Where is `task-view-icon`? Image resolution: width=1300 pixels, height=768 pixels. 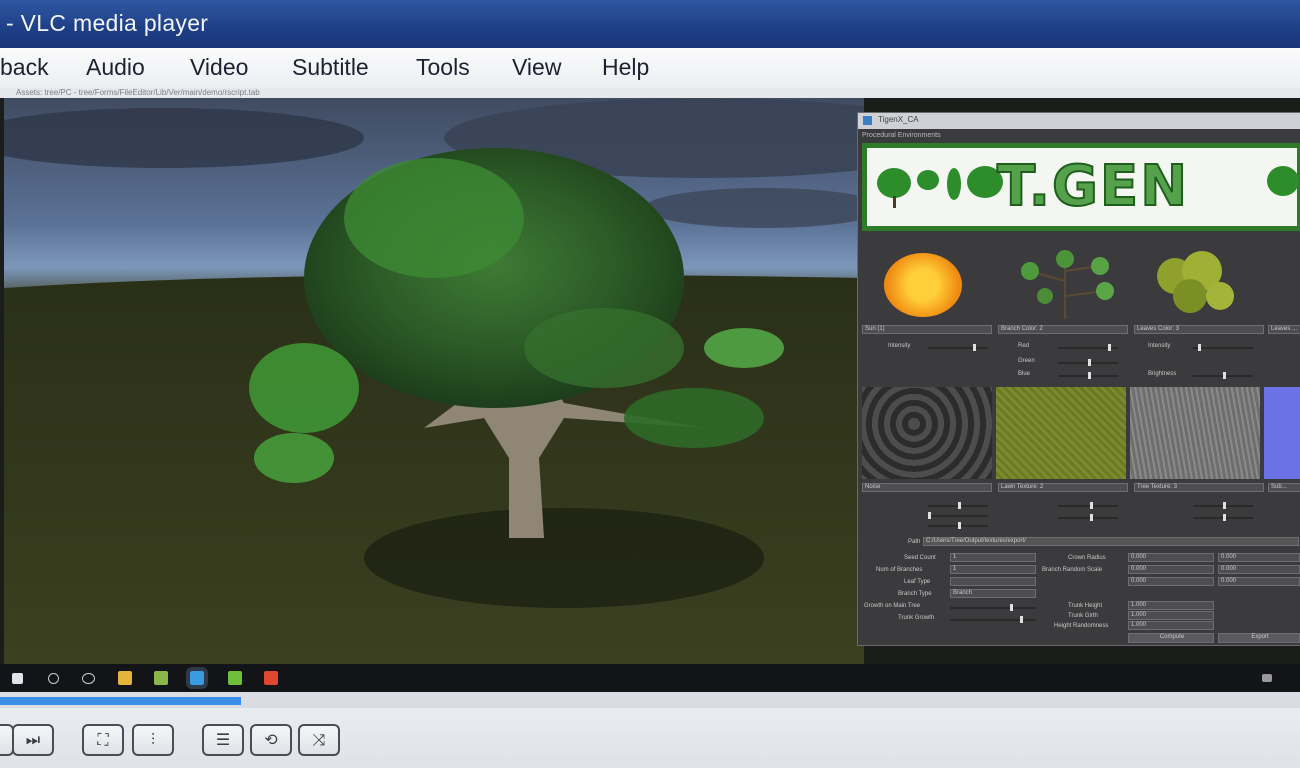 task-view-icon is located at coordinates (88, 678).